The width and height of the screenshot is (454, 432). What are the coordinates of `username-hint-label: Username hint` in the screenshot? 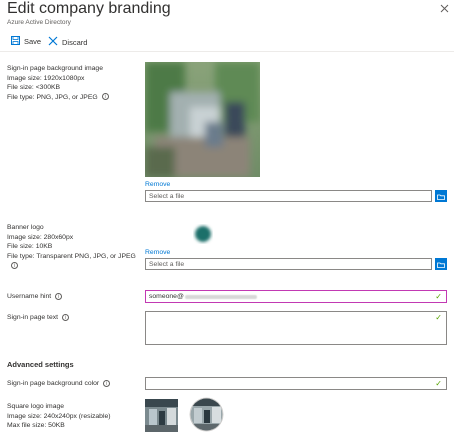 It's located at (29, 296).